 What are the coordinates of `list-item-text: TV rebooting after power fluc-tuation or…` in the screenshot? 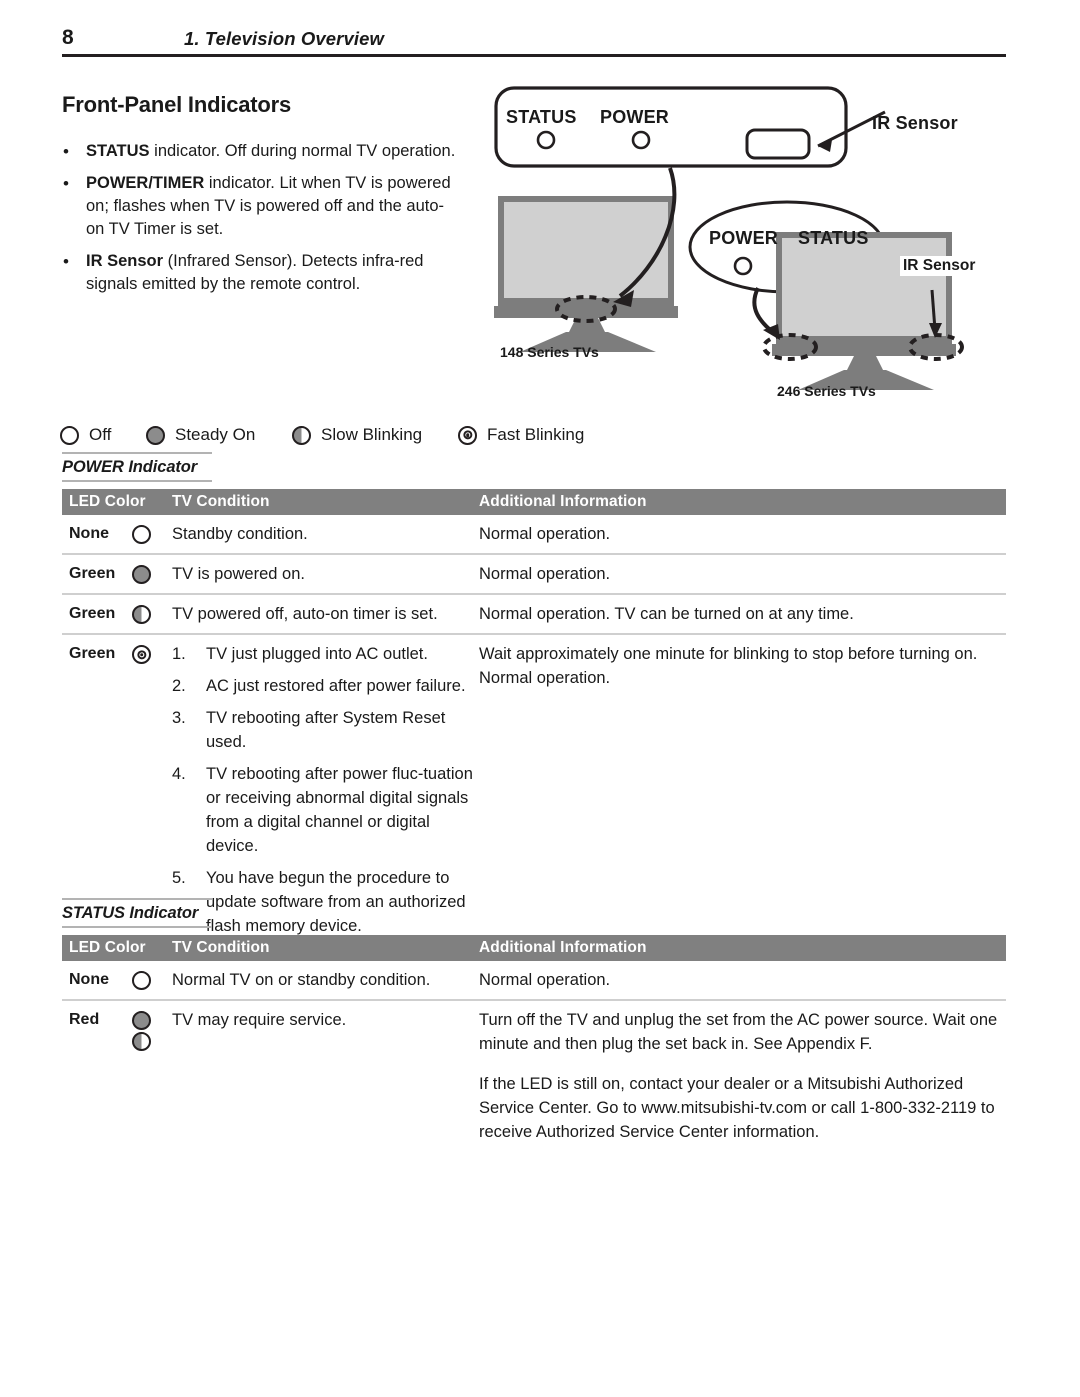 It's located at (339, 810).